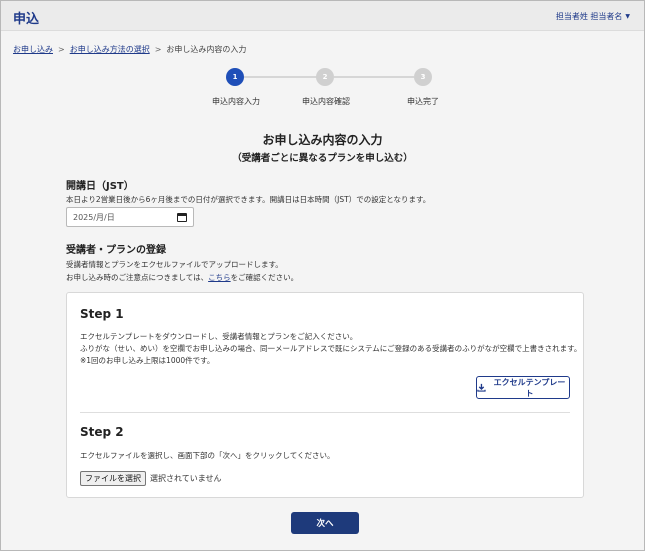 The height and width of the screenshot is (551, 645). I want to click on top-bar: 申込 担当者姓 担当者名 ▼, so click(322, 16).